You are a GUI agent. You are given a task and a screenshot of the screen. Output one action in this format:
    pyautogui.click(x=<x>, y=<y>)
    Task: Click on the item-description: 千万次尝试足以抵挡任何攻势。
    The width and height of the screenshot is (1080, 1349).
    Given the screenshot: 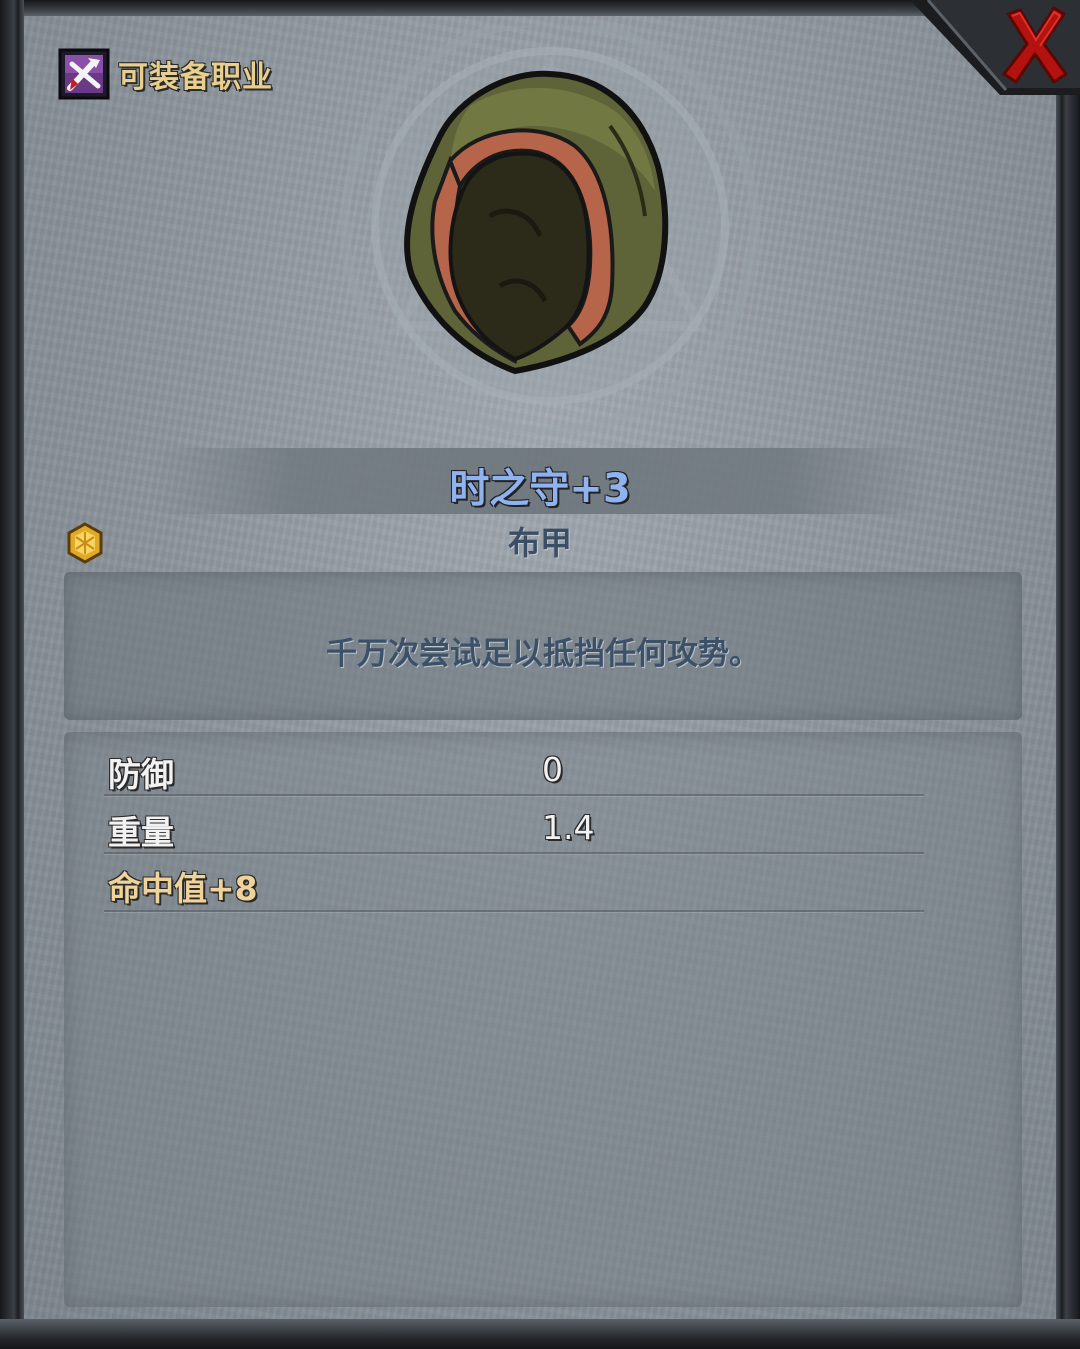 What is the action you would take?
    pyautogui.click(x=543, y=654)
    